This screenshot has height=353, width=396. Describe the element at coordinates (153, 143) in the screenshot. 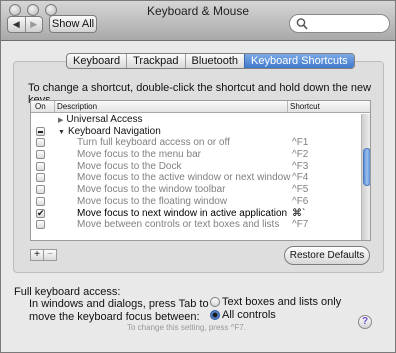

I see `row-description: Turn full keyboard access on or off` at that location.